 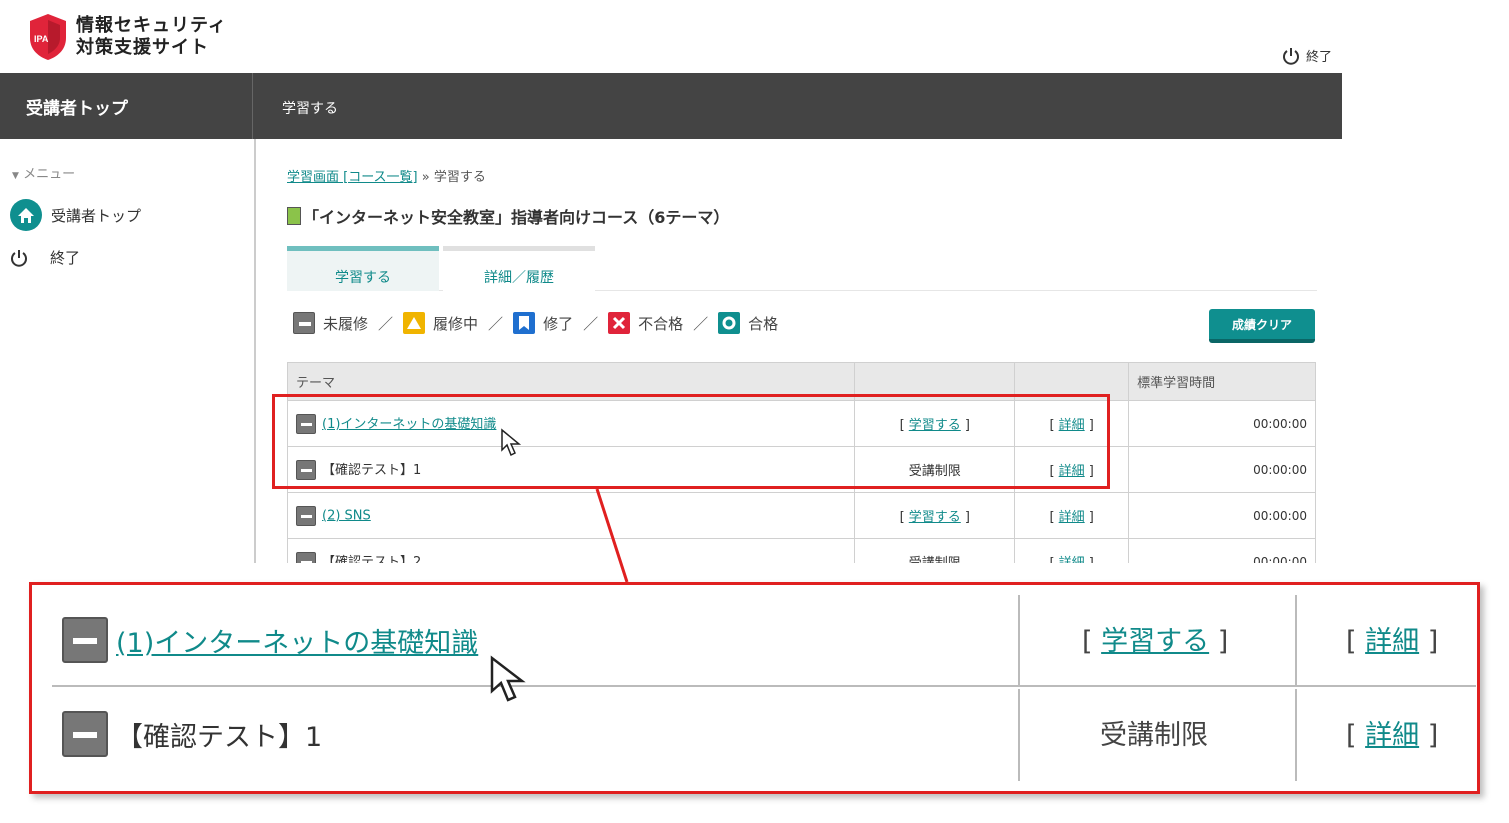 What do you see at coordinates (764, 735) in the screenshot?
I see `zoom-row: 【確認テスト】1 受講制限 [ 詳細 ]` at bounding box center [764, 735].